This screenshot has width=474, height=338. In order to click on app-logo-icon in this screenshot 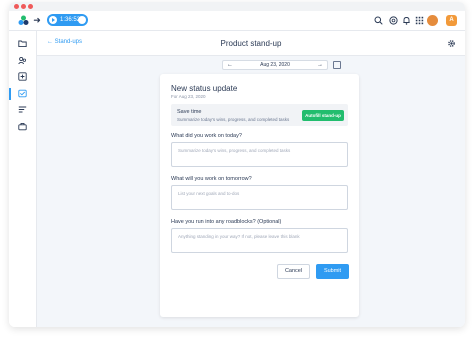, I will do `click(23, 20)`.